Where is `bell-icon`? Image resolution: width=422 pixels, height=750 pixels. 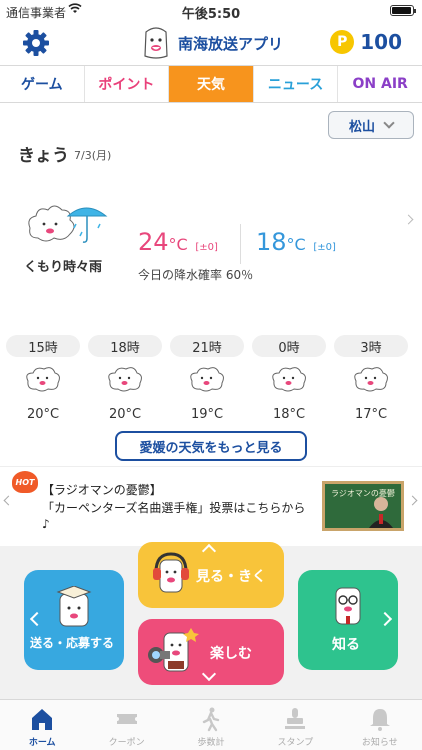 bell-icon is located at coordinates (379, 720).